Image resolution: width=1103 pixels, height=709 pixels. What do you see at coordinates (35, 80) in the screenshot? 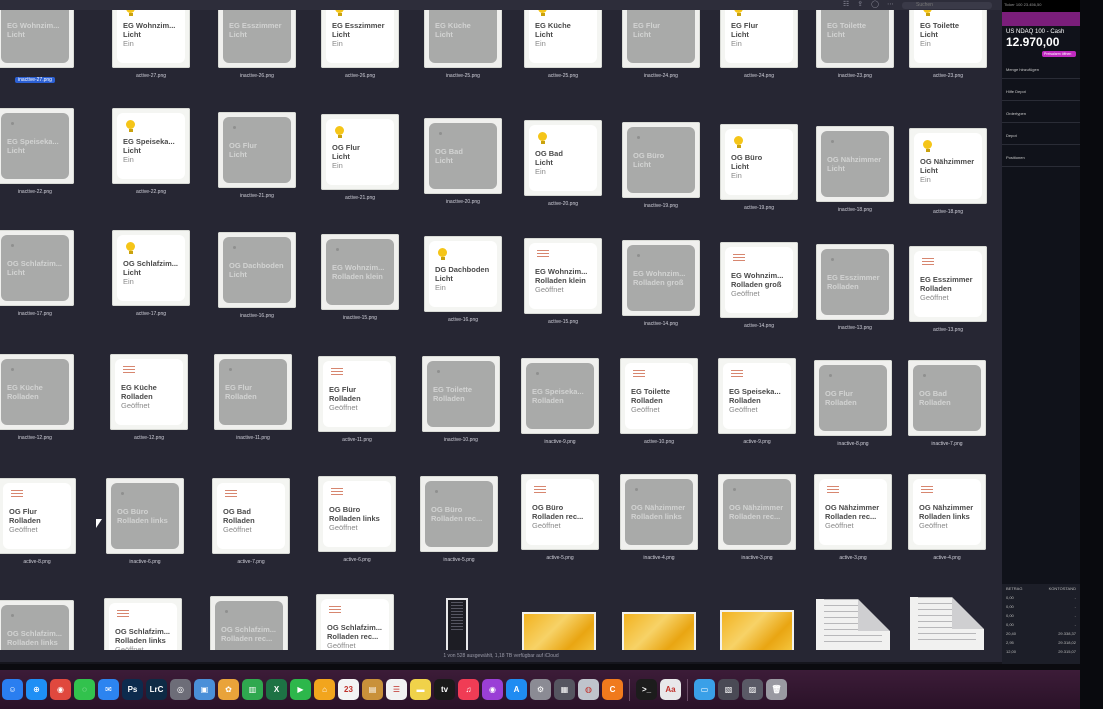
I see `file-name: inactive-27.png` at bounding box center [35, 80].